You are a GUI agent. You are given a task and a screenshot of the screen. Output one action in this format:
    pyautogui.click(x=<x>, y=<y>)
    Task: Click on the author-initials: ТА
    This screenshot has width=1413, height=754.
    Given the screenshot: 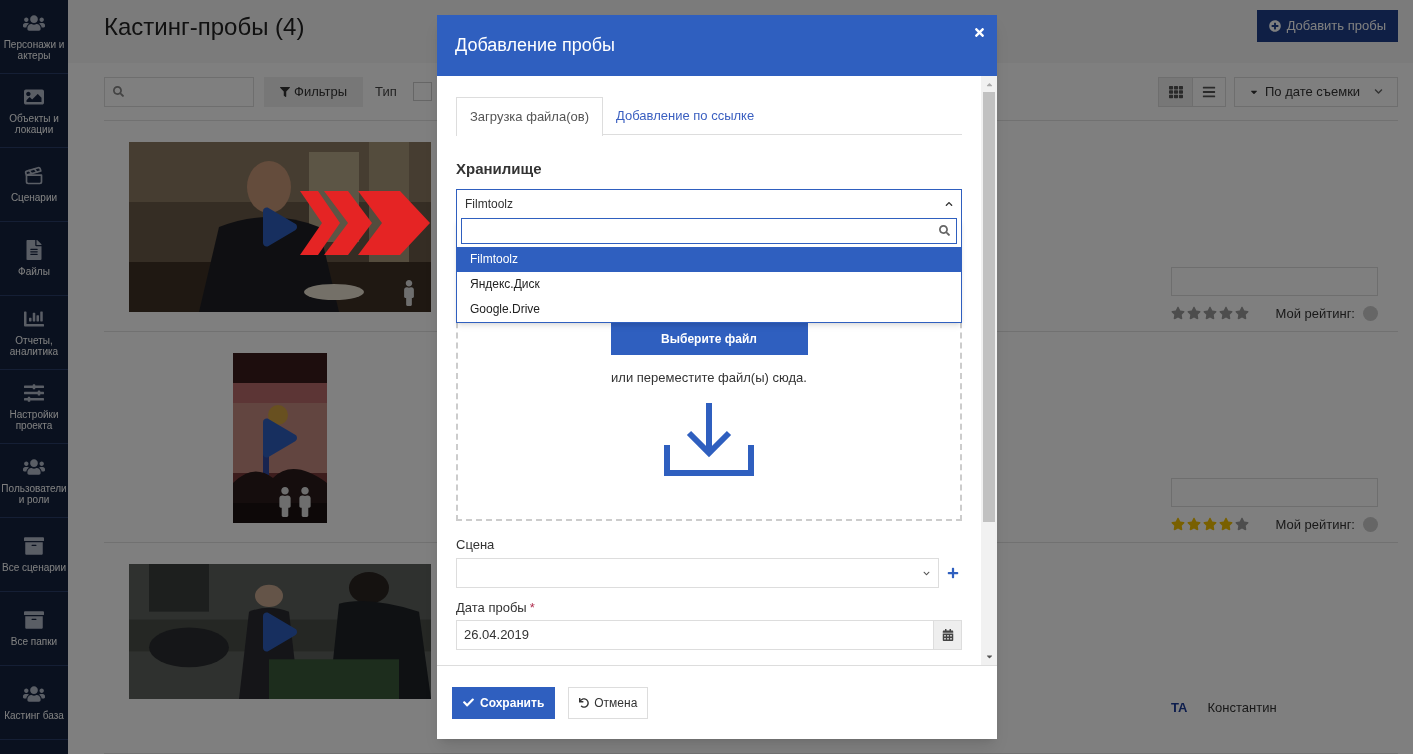 What is the action you would take?
    pyautogui.click(x=1179, y=708)
    